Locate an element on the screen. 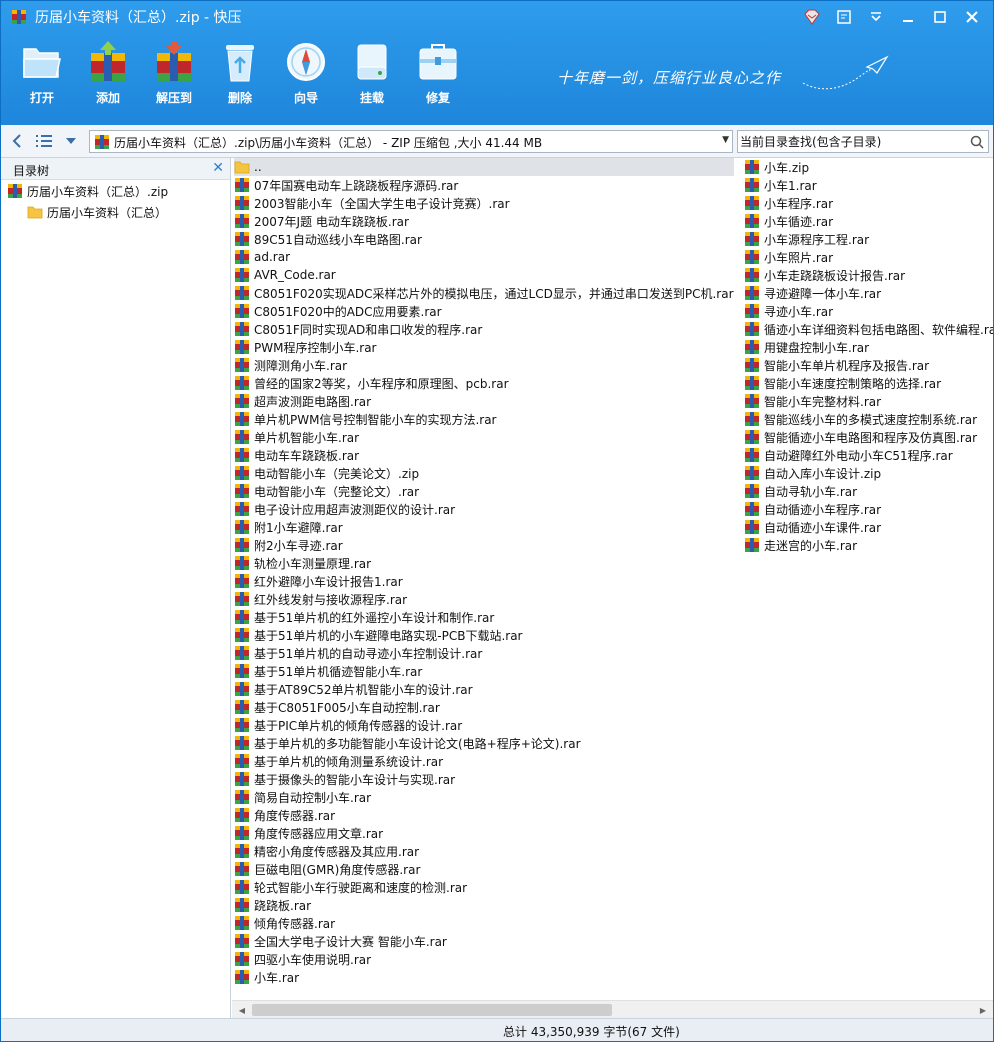 Image resolution: width=994 pixels, height=1042 pixels. file-item: 测障测角小车.rar is located at coordinates (484, 365).